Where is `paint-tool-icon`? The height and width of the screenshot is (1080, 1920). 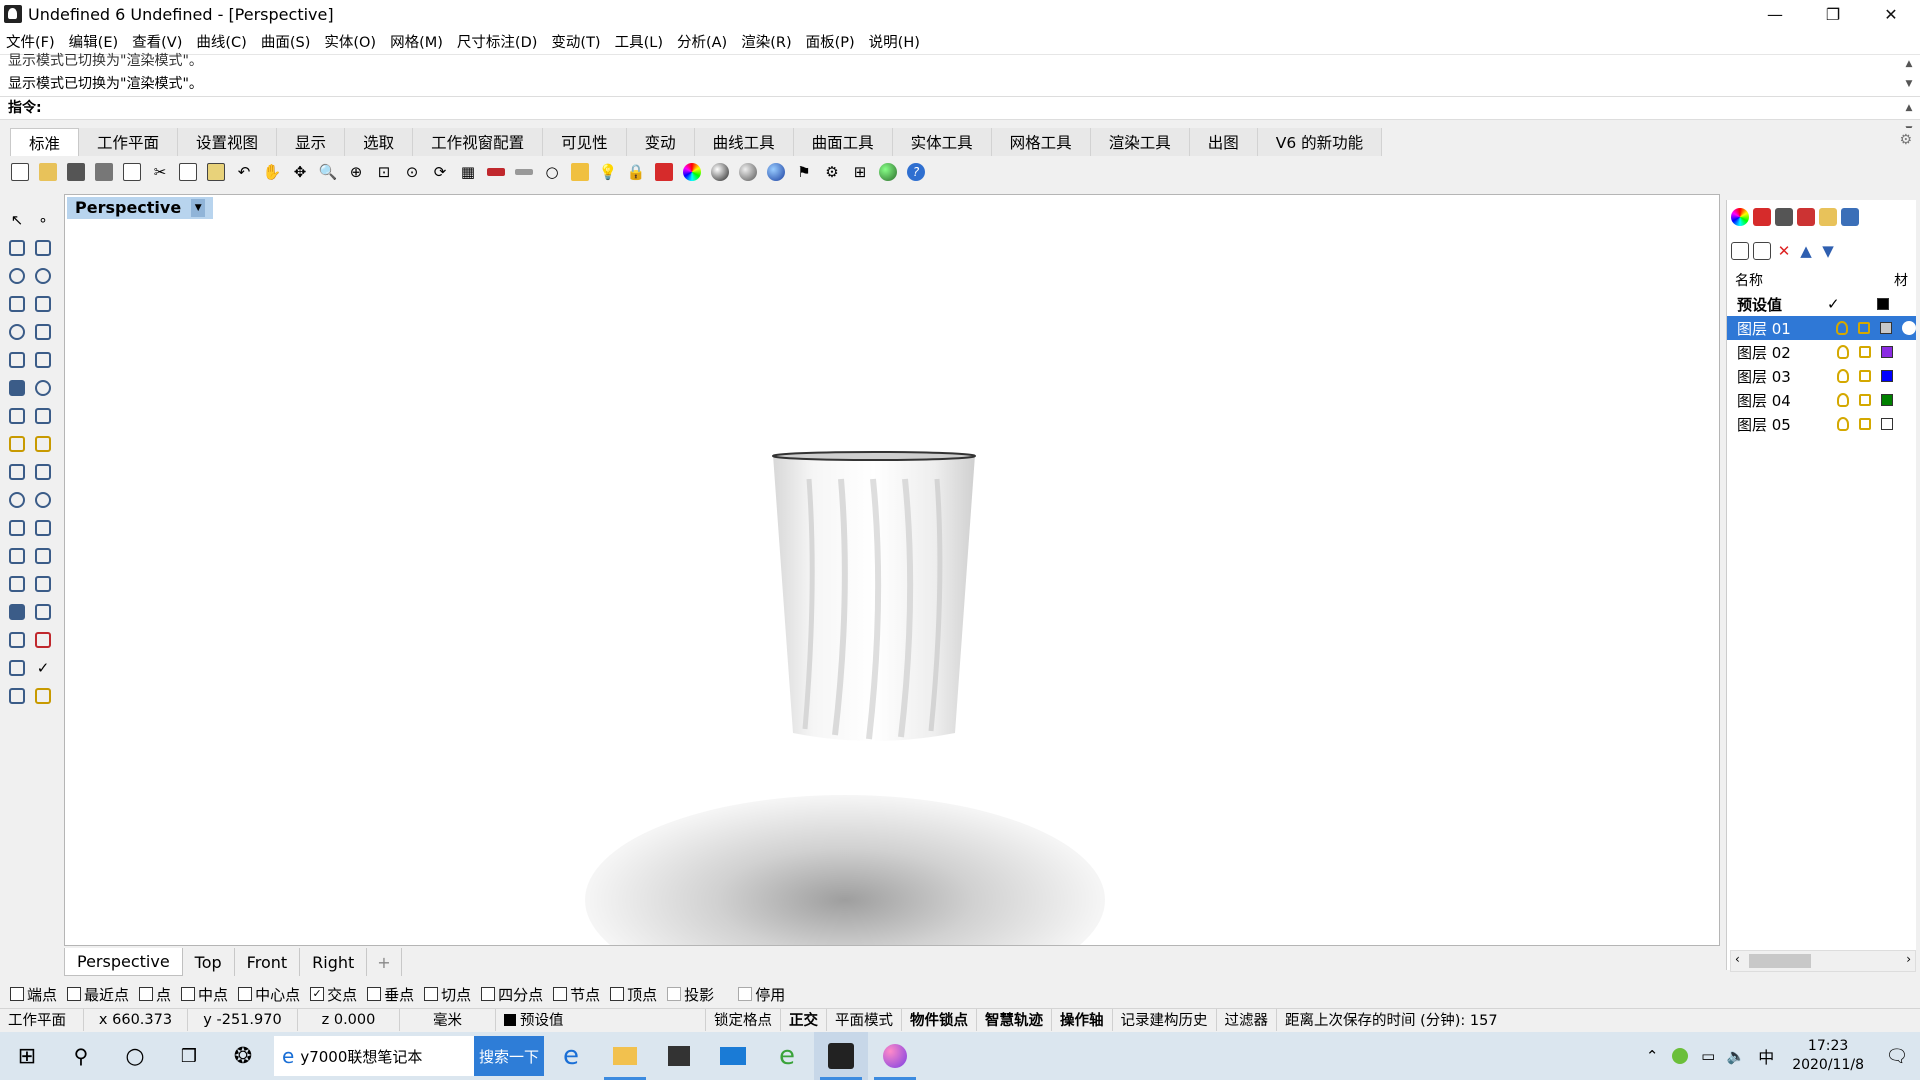
paint-tool-icon is located at coordinates (43, 696).